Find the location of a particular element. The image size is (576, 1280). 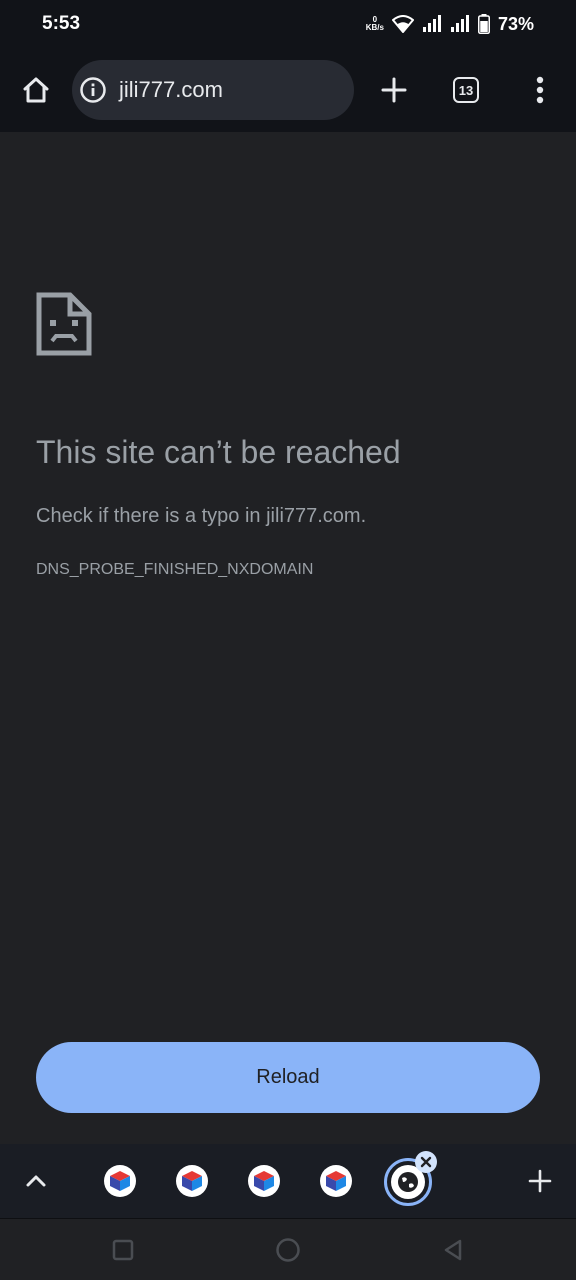

error-code: DNS_PROBE_FINISHED_NXDOMAIN is located at coordinates (175, 569).